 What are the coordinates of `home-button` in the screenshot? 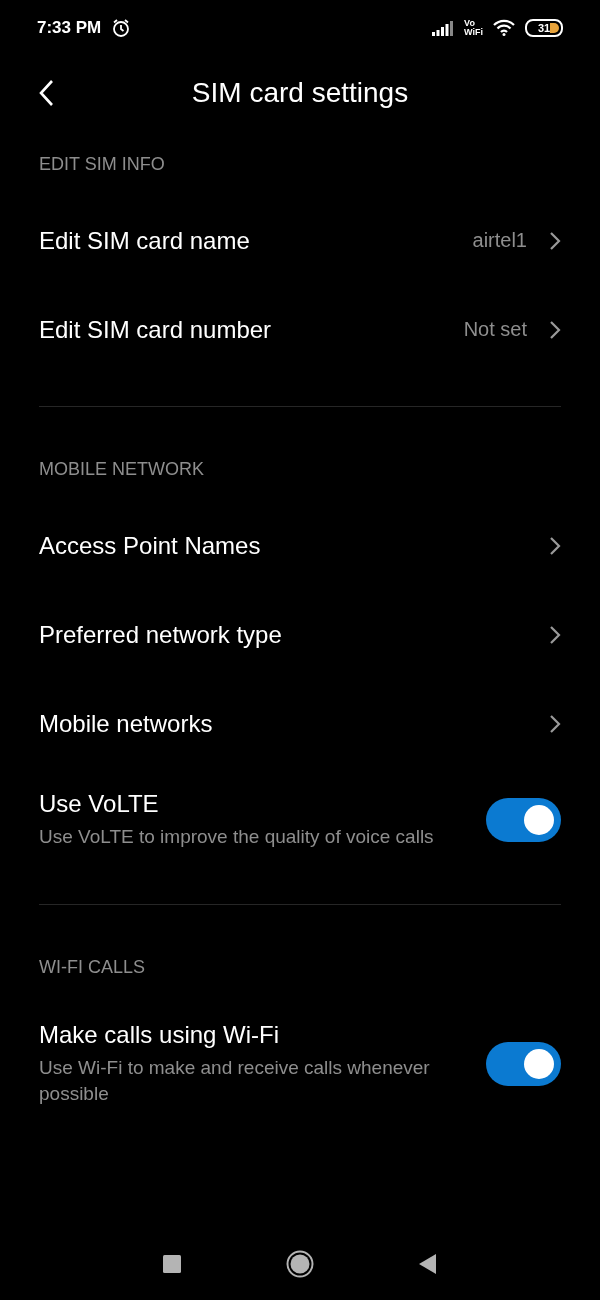 It's located at (300, 1264).